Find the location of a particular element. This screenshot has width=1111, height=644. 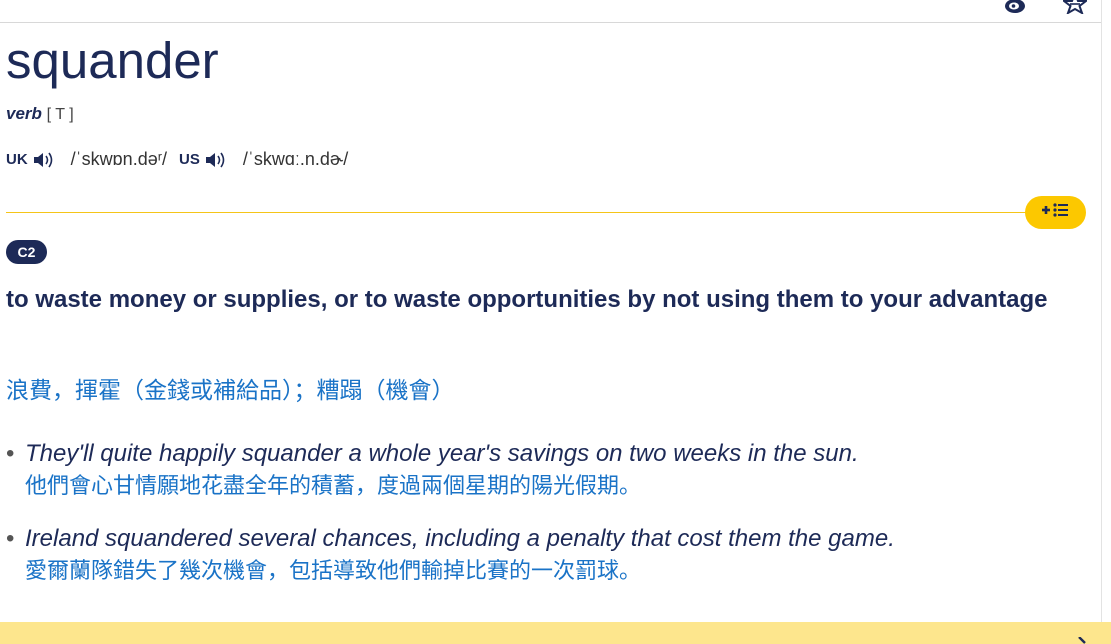

pronunciation-line: UK /ˈskwɒn.dəʳ/ US /ˈskwɑː.n.dɚ/ is located at coordinates (183, 159).